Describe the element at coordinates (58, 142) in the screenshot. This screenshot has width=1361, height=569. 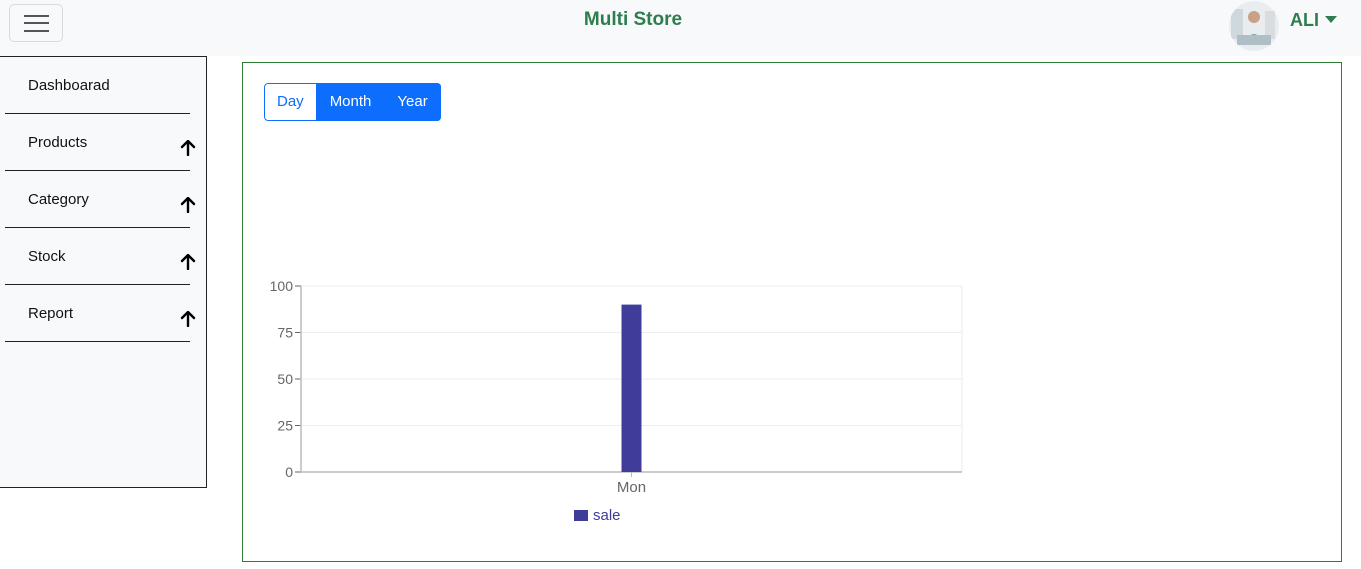
I see `sidebar-item-label: Products` at that location.